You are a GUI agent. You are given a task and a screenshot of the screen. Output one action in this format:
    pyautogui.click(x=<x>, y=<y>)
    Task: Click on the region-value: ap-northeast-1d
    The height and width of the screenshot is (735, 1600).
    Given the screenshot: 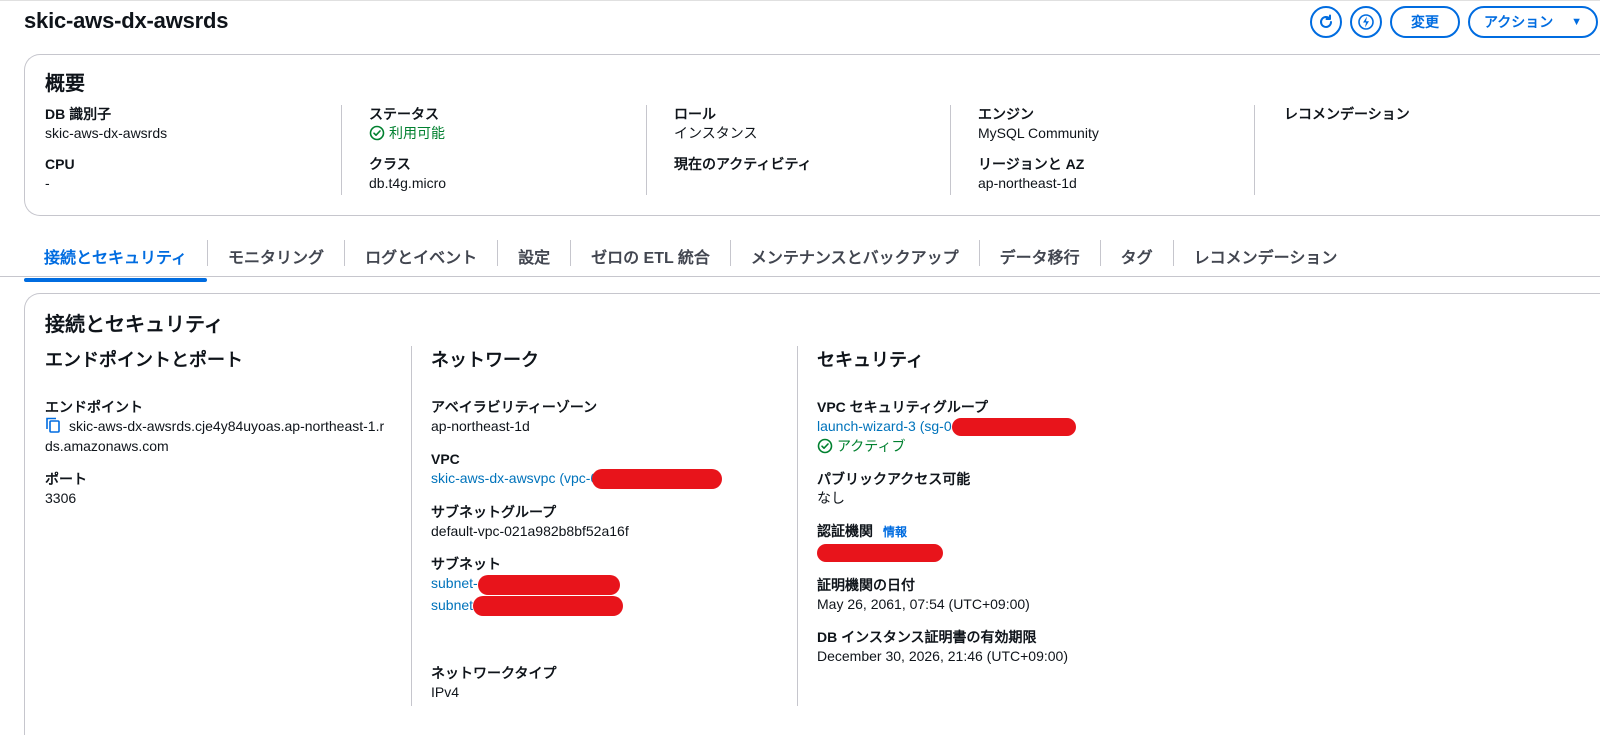 What is the action you would take?
    pyautogui.click(x=1027, y=183)
    